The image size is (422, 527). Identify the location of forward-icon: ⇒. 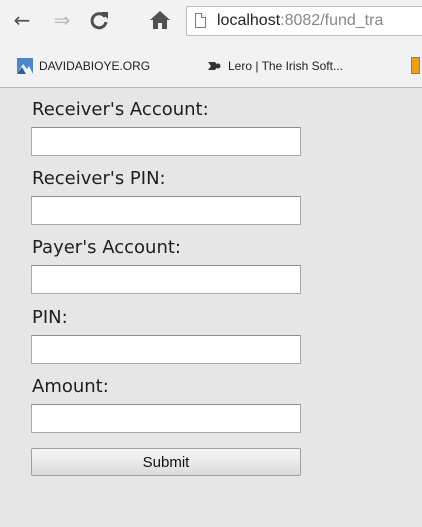
(62, 20).